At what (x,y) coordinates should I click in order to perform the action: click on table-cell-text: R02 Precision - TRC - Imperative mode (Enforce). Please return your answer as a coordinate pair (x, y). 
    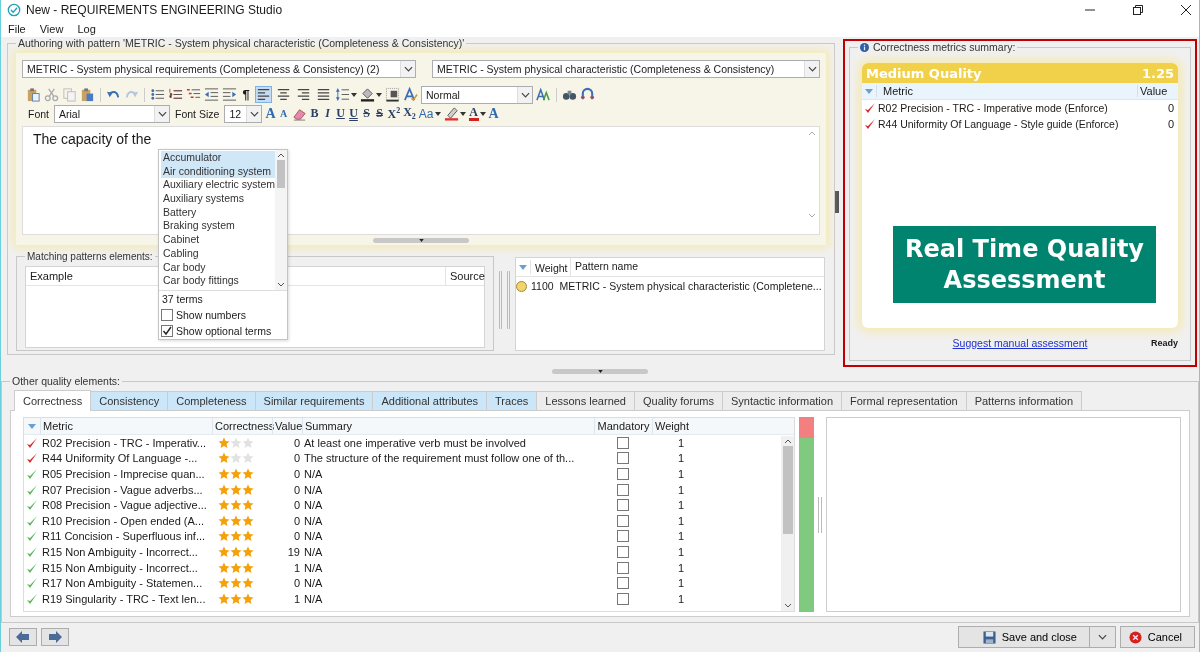
    Looking at the image, I should click on (993, 108).